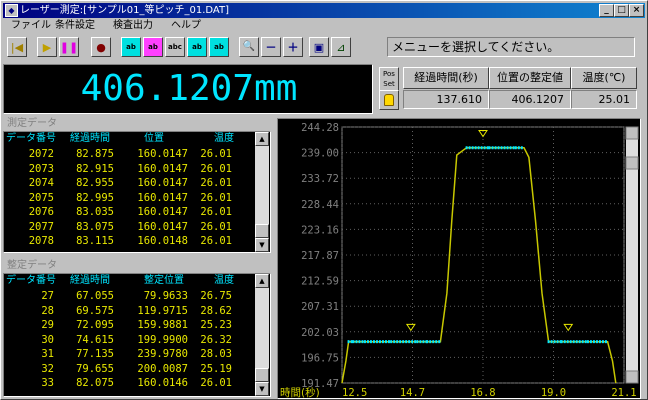 The height and width of the screenshot is (400, 648). What do you see at coordinates (95, 154) in the screenshot?
I see `table-cell: 82.875` at bounding box center [95, 154].